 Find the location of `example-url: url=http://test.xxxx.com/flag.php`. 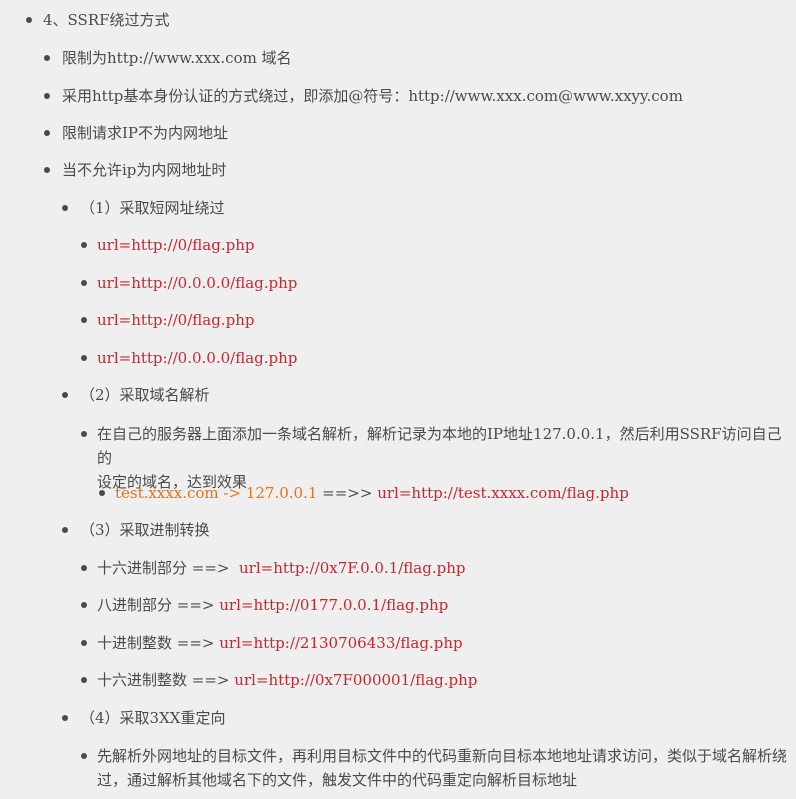

example-url: url=http://test.xxxx.com/flag.php is located at coordinates (503, 493).